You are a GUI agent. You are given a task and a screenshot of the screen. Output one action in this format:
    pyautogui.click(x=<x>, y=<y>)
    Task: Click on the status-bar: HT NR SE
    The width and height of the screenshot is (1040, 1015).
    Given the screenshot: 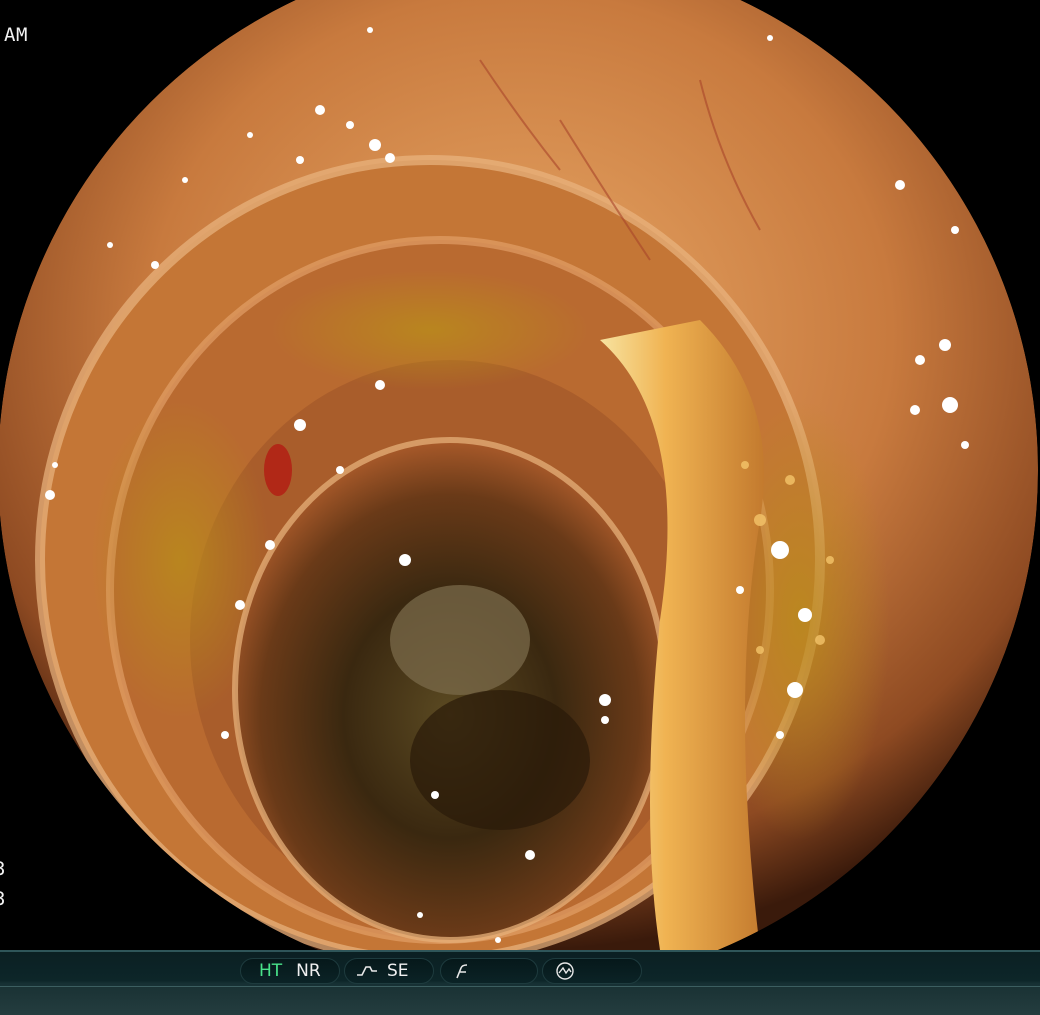 What is the action you would take?
    pyautogui.click(x=520, y=982)
    